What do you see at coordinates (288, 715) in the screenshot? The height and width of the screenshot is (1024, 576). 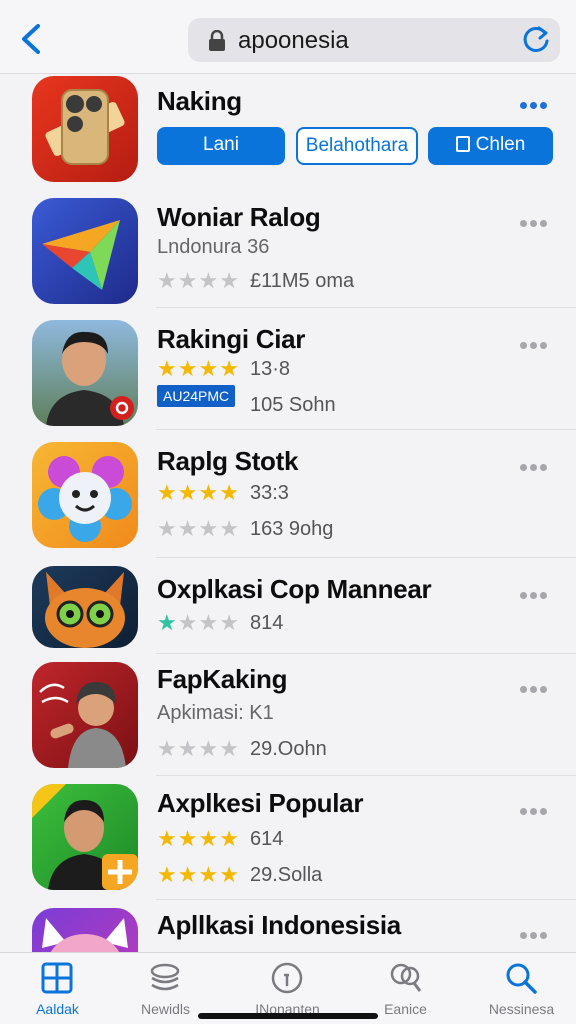 I see `app-row: FapKaking Apkimasi: K1 ★★★★ 29.Oohn` at bounding box center [288, 715].